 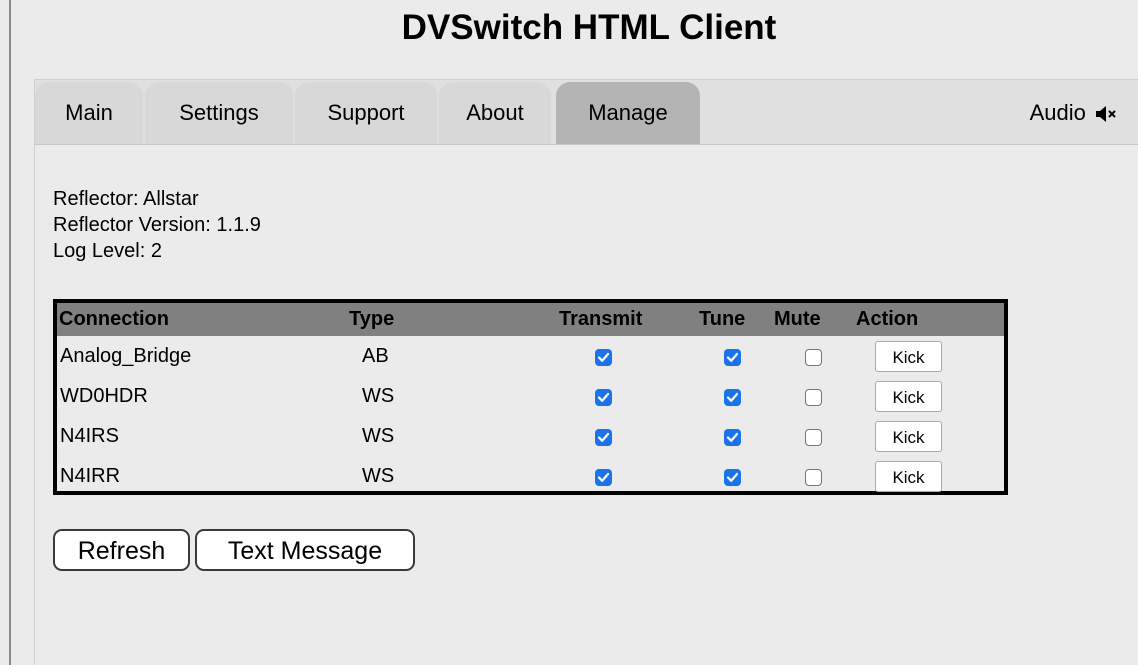 I want to click on log-level: Log Level: 2, so click(x=107, y=251).